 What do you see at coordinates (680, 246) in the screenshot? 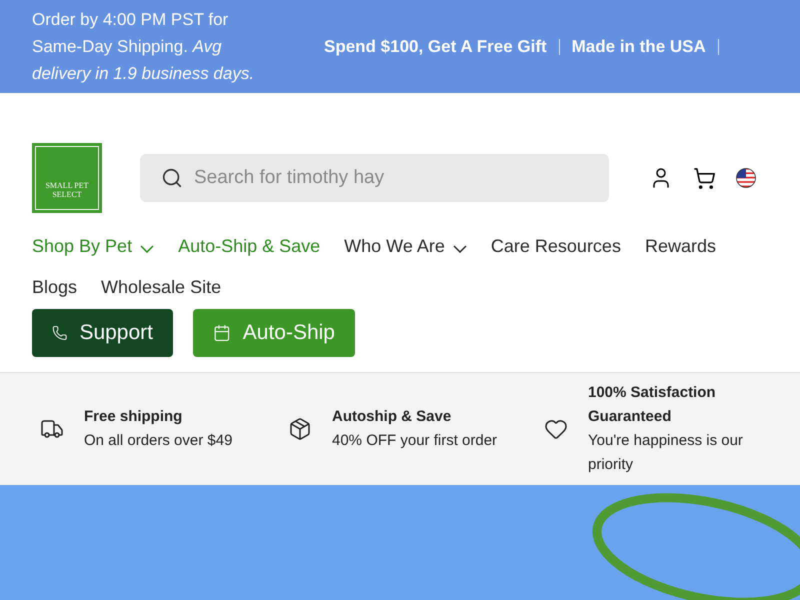
I see `nav-link: Rewards` at bounding box center [680, 246].